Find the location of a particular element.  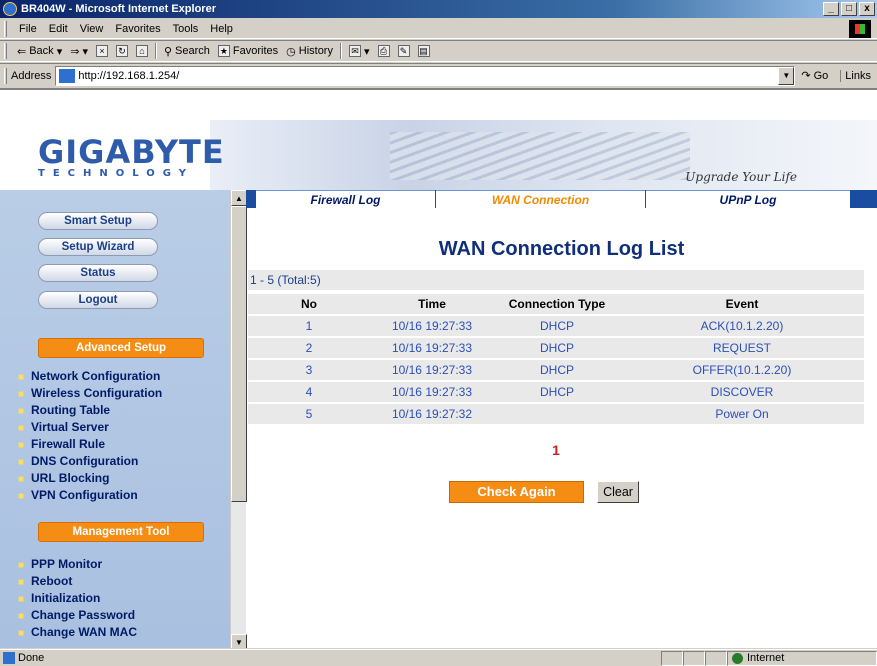

sidebar-item-virtual-server: ■ Virtual Server is located at coordinates (63, 428).